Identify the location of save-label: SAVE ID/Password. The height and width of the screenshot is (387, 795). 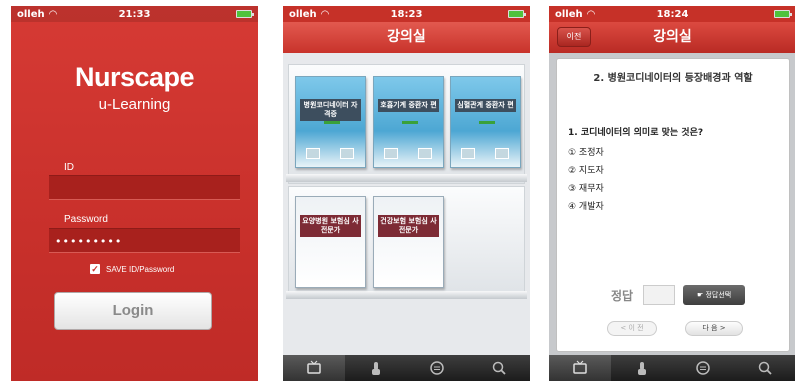
(140, 269).